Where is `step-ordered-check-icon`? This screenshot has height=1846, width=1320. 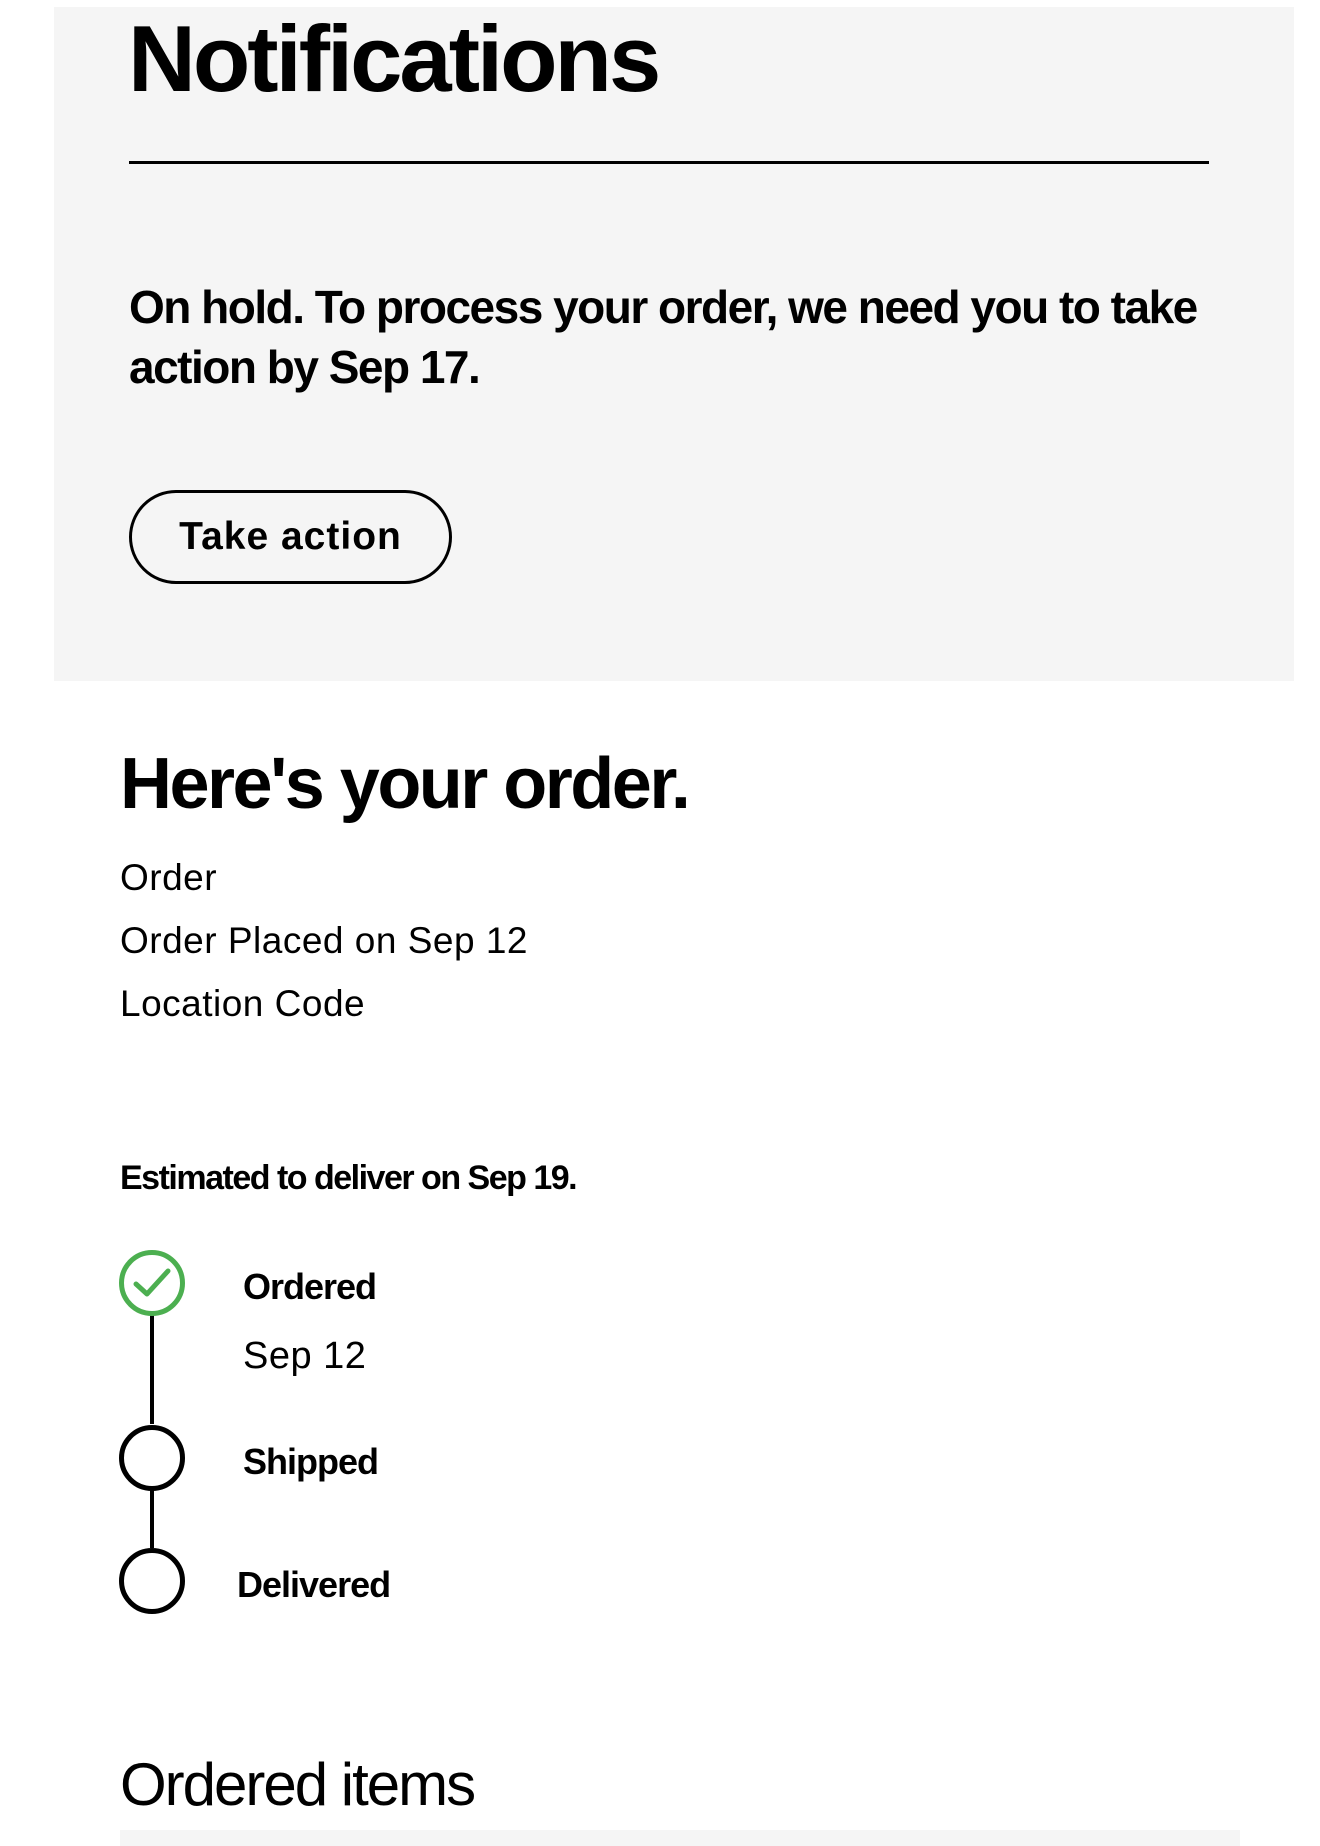
step-ordered-check-icon is located at coordinates (152, 1283).